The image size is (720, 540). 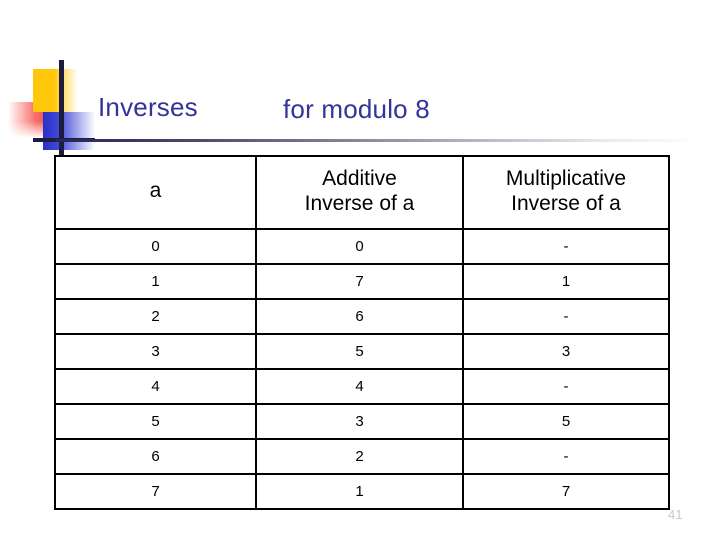 I want to click on column-header-multiplicative-line2: Inverse of a, so click(x=566, y=203).